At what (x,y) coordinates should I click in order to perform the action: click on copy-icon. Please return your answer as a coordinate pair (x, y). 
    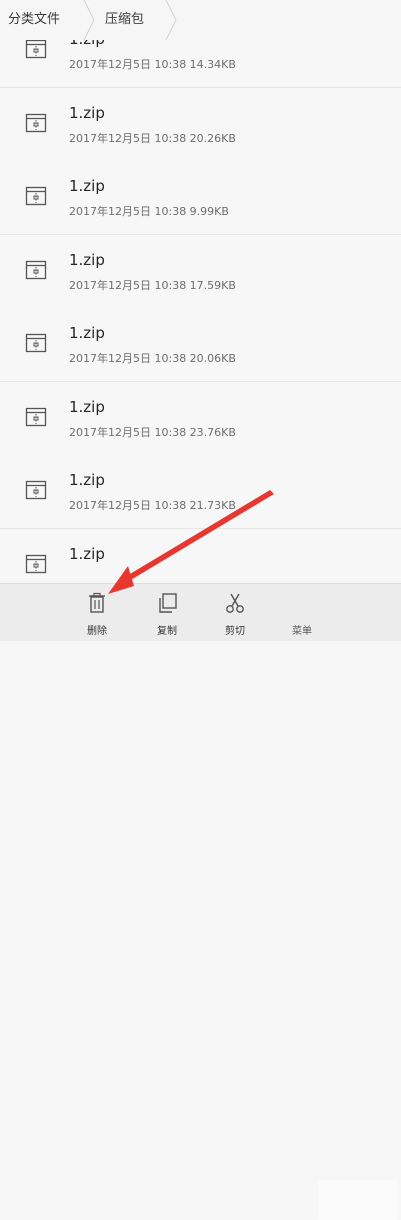
    Looking at the image, I should click on (168, 603).